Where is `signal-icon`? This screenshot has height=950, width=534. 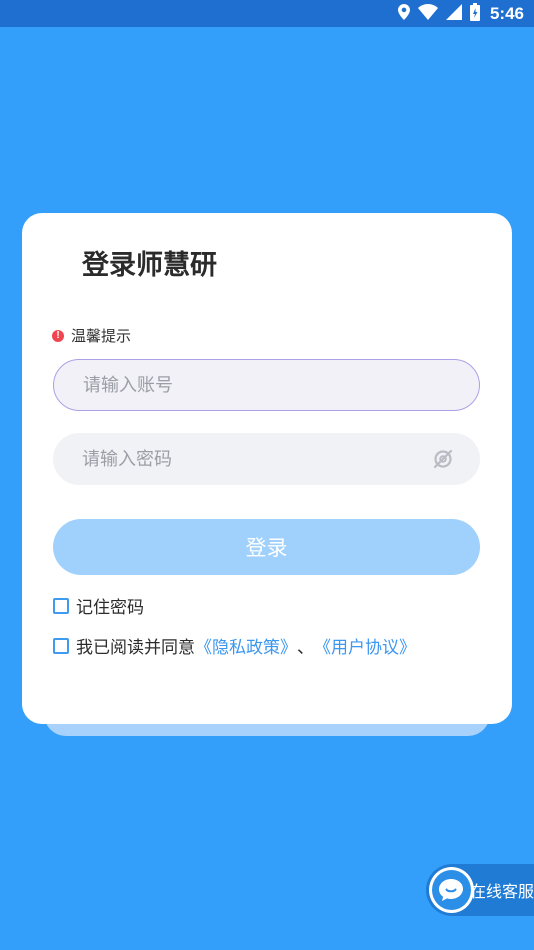
signal-icon is located at coordinates (453, 13).